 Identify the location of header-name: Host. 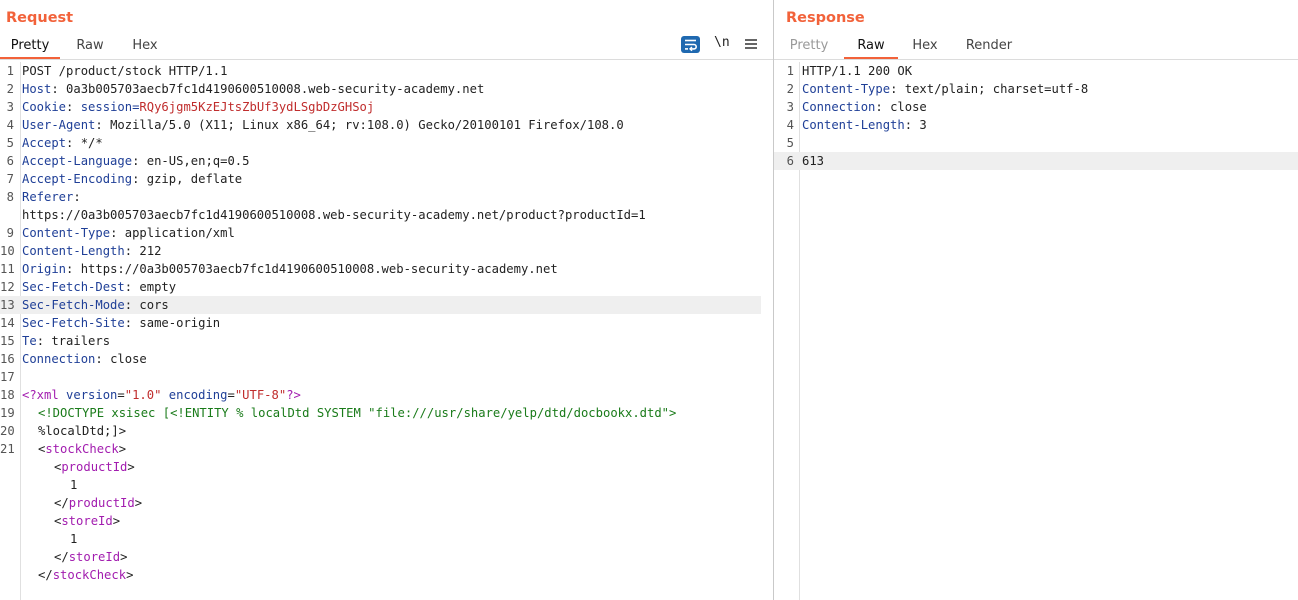
(37, 89).